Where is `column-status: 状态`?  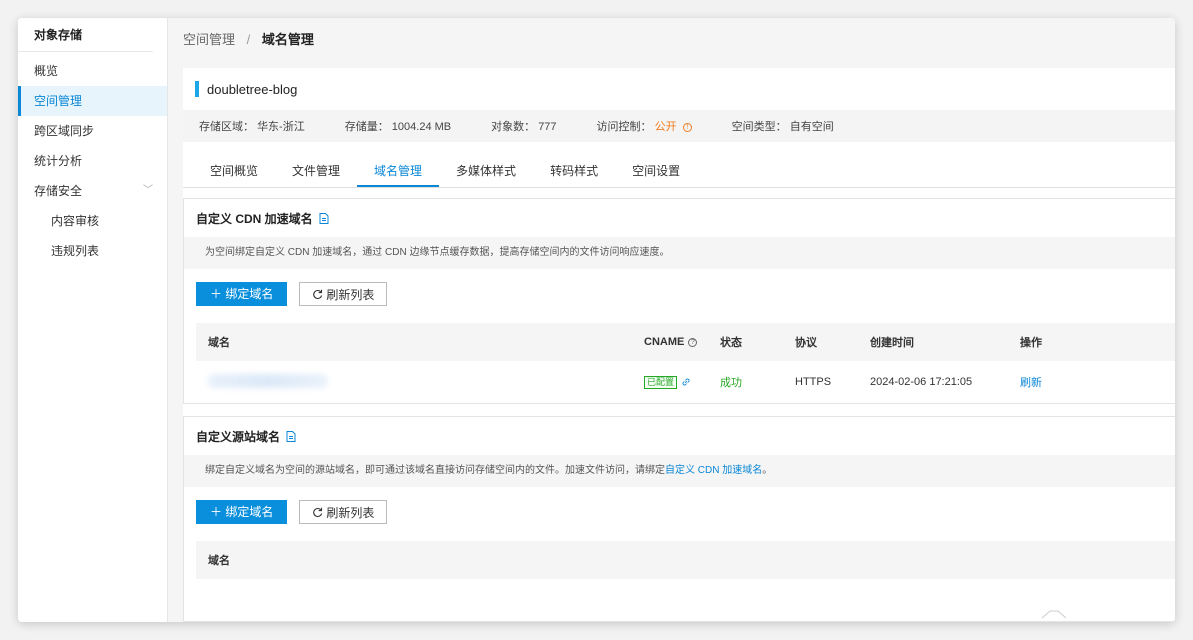 column-status: 状态 is located at coordinates (731, 343).